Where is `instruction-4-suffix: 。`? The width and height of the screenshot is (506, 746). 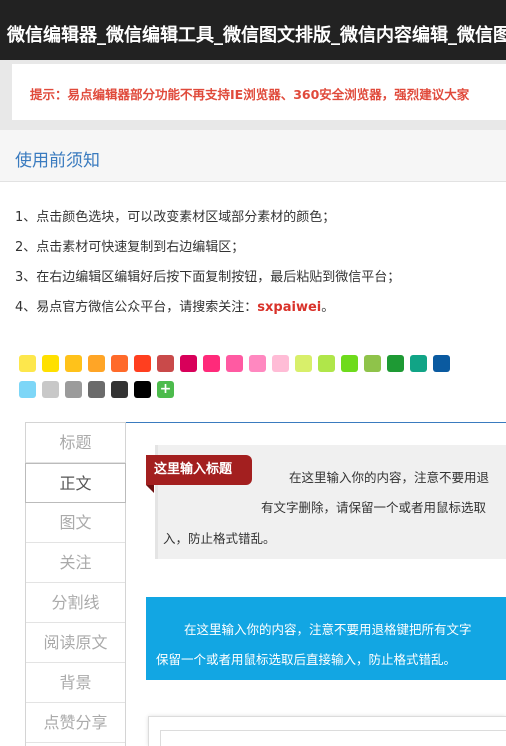 instruction-4-suffix: 。 is located at coordinates (328, 307).